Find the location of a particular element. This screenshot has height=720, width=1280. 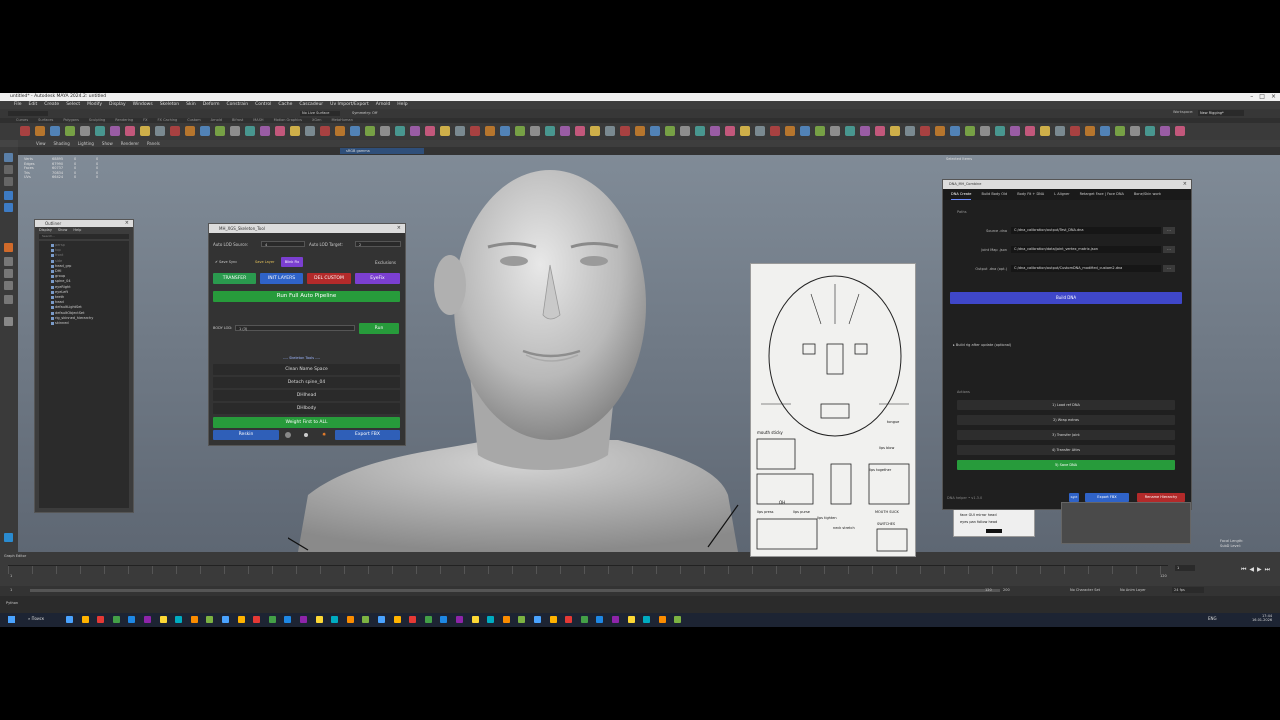

outliner-menu-item: Help is located at coordinates (77, 230).